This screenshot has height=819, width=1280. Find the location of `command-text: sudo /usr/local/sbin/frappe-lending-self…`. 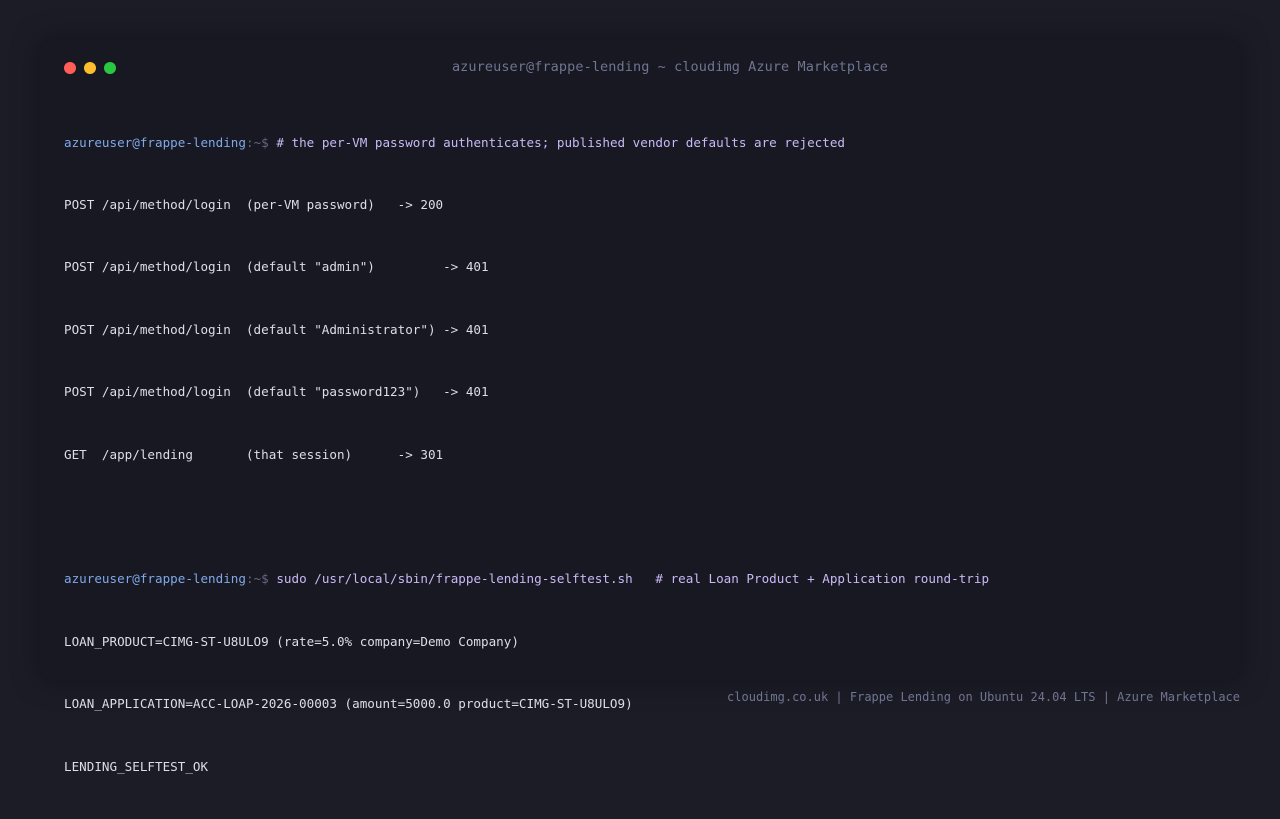

command-text: sudo /usr/local/sbin/frappe-lending-self… is located at coordinates (633, 579).